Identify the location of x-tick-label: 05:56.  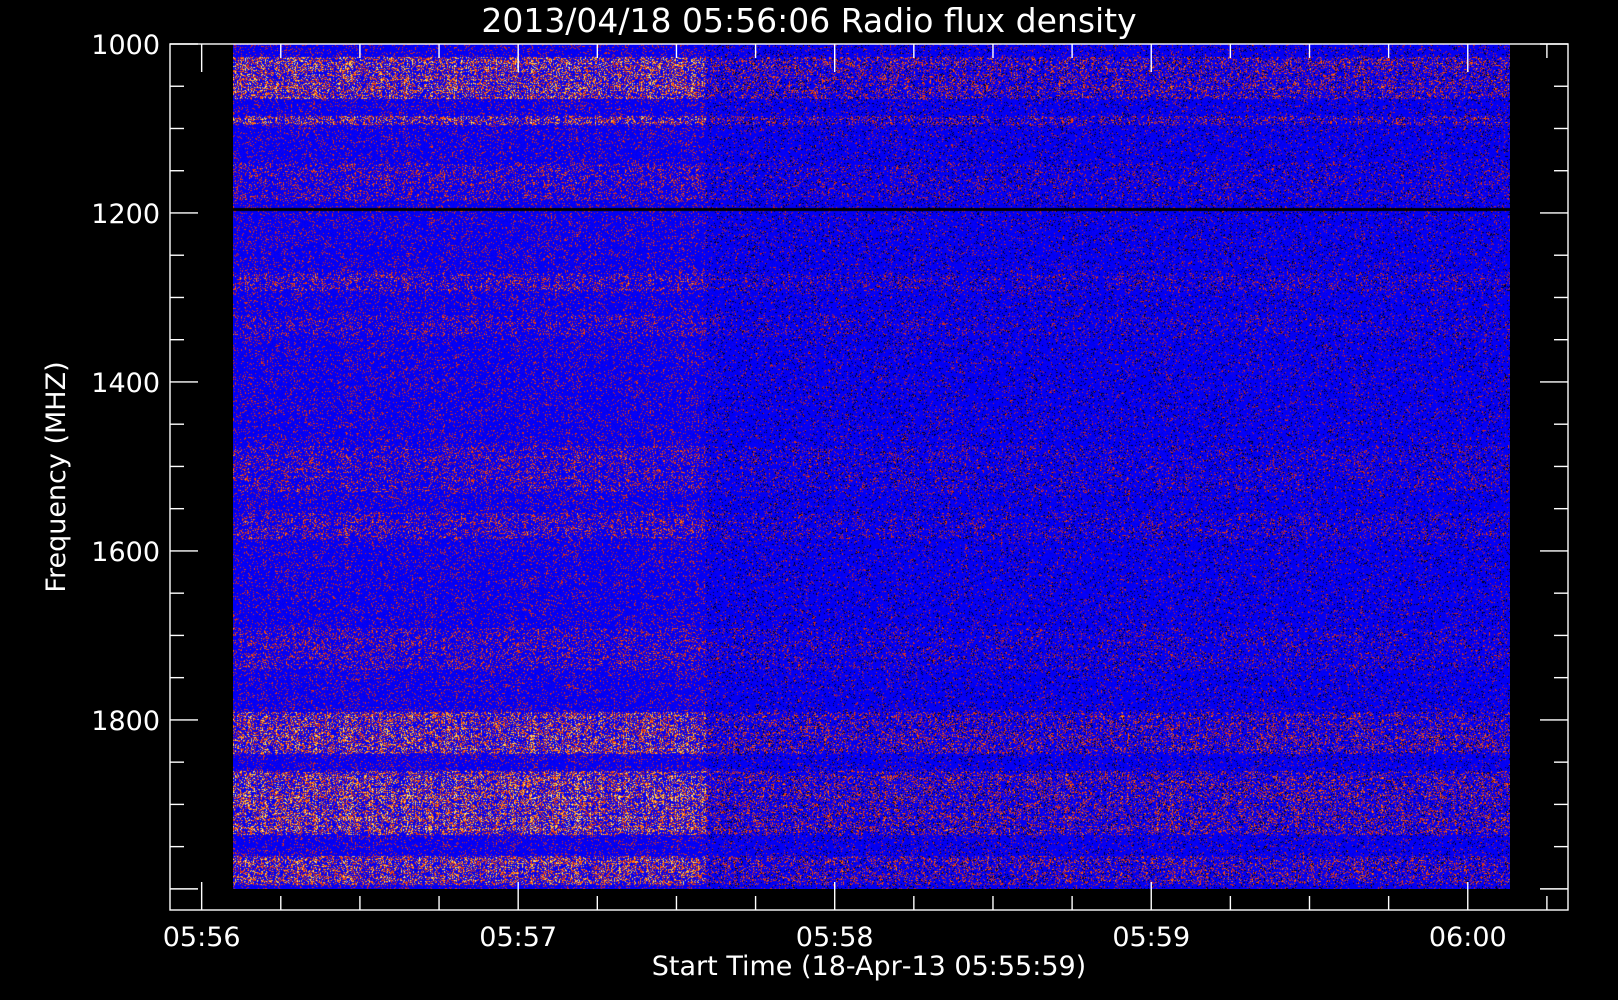
(202, 937).